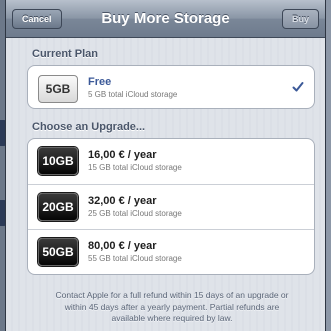 This screenshot has height=331, width=331. What do you see at coordinates (135, 258) in the screenshot?
I see `option-subtitle: 55 GB total iCloud storage` at bounding box center [135, 258].